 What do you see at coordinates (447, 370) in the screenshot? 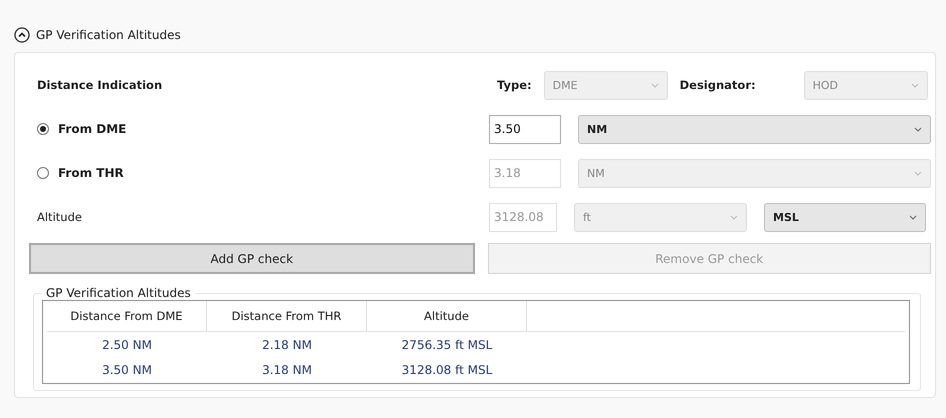
I see `table-cell-text: 3128.08 ft MSL` at bounding box center [447, 370].